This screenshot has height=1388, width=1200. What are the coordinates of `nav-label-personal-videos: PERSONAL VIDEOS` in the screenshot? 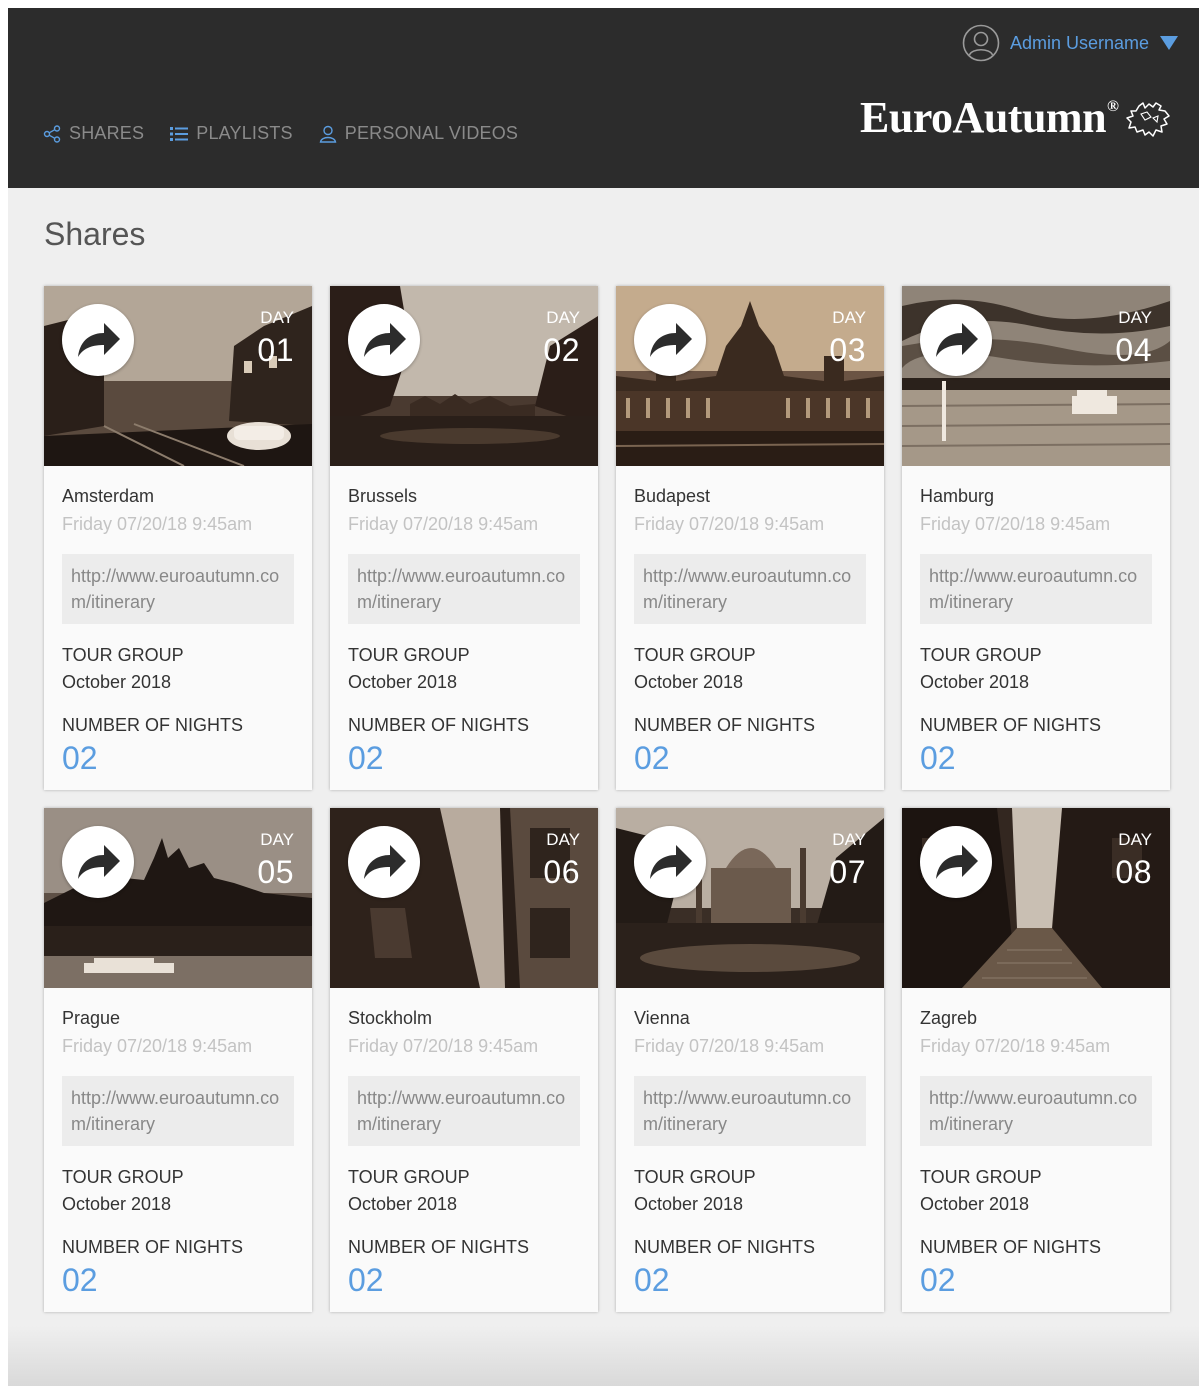 It's located at (431, 133).